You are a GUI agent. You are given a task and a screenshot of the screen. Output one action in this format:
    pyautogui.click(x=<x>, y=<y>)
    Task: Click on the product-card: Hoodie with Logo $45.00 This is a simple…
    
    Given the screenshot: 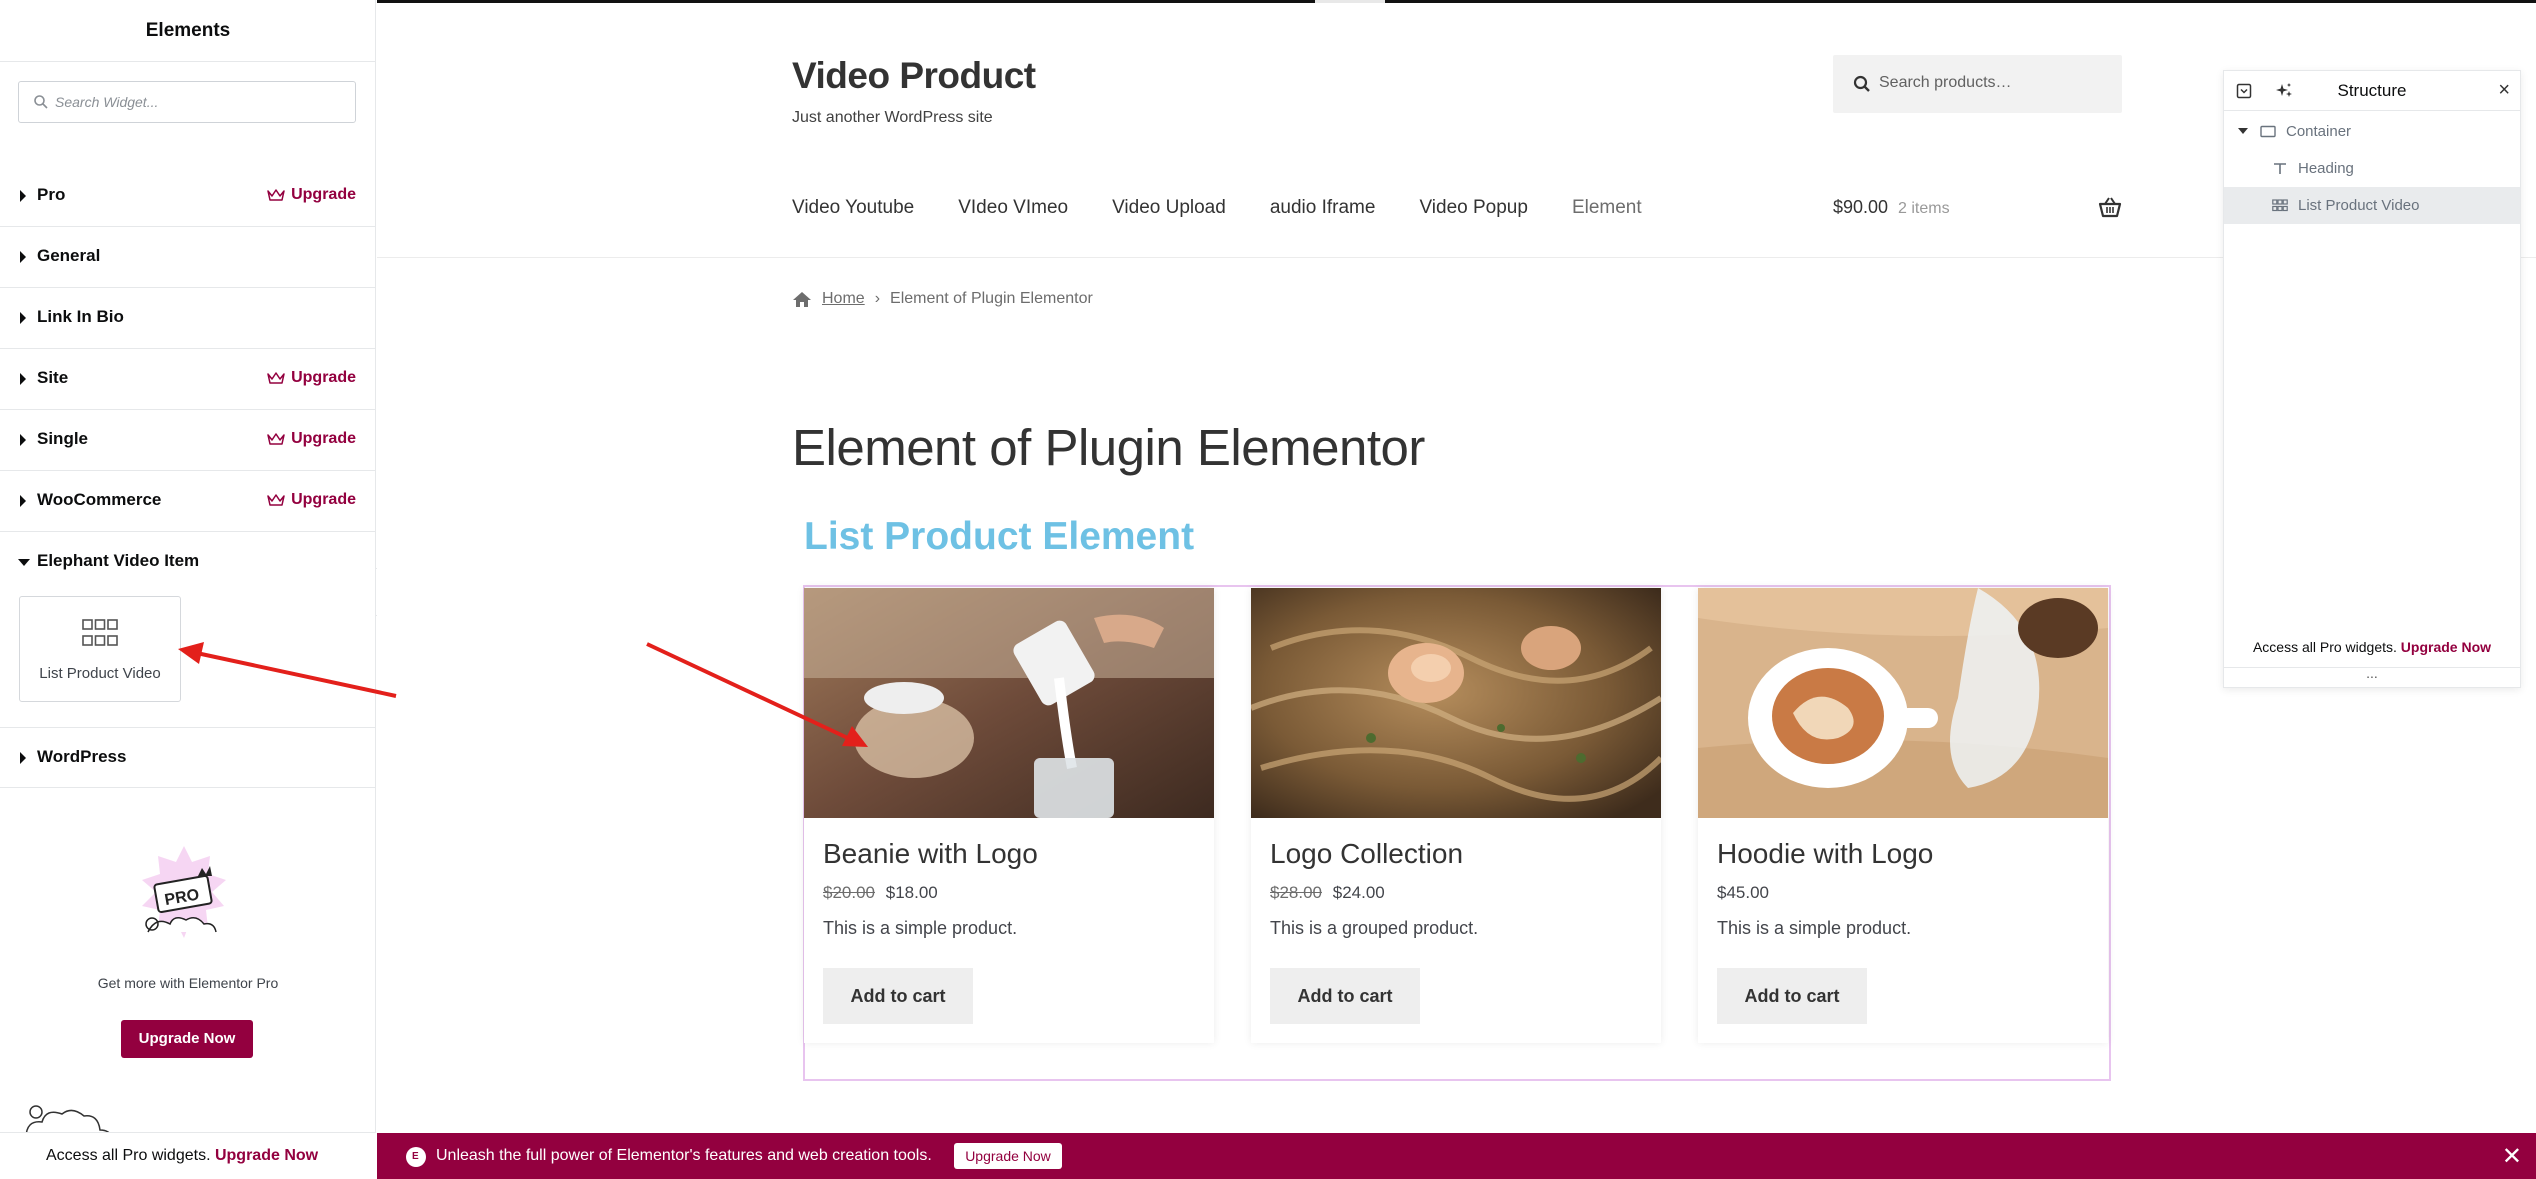 What is the action you would take?
    pyautogui.click(x=1903, y=815)
    